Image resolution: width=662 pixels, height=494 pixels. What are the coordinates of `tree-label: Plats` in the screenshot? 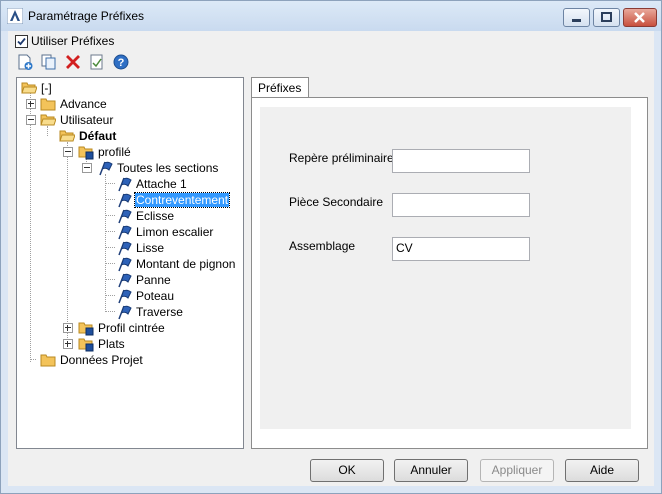 It's located at (111, 344).